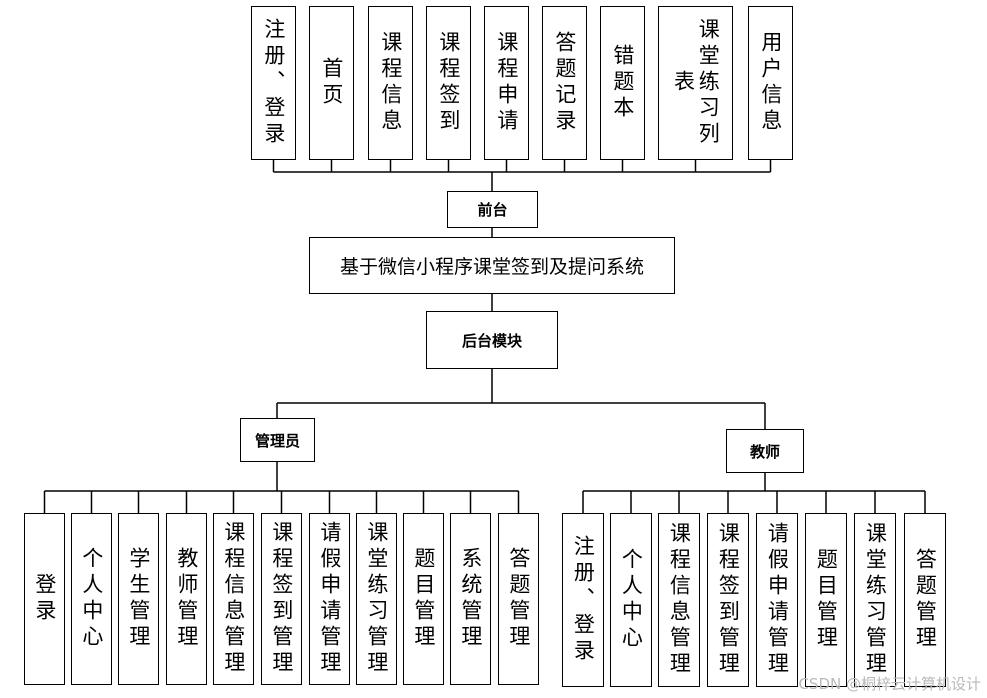 This screenshot has height=698, width=987. Describe the element at coordinates (423, 599) in the screenshot. I see `admin-item: 题目管理` at that location.